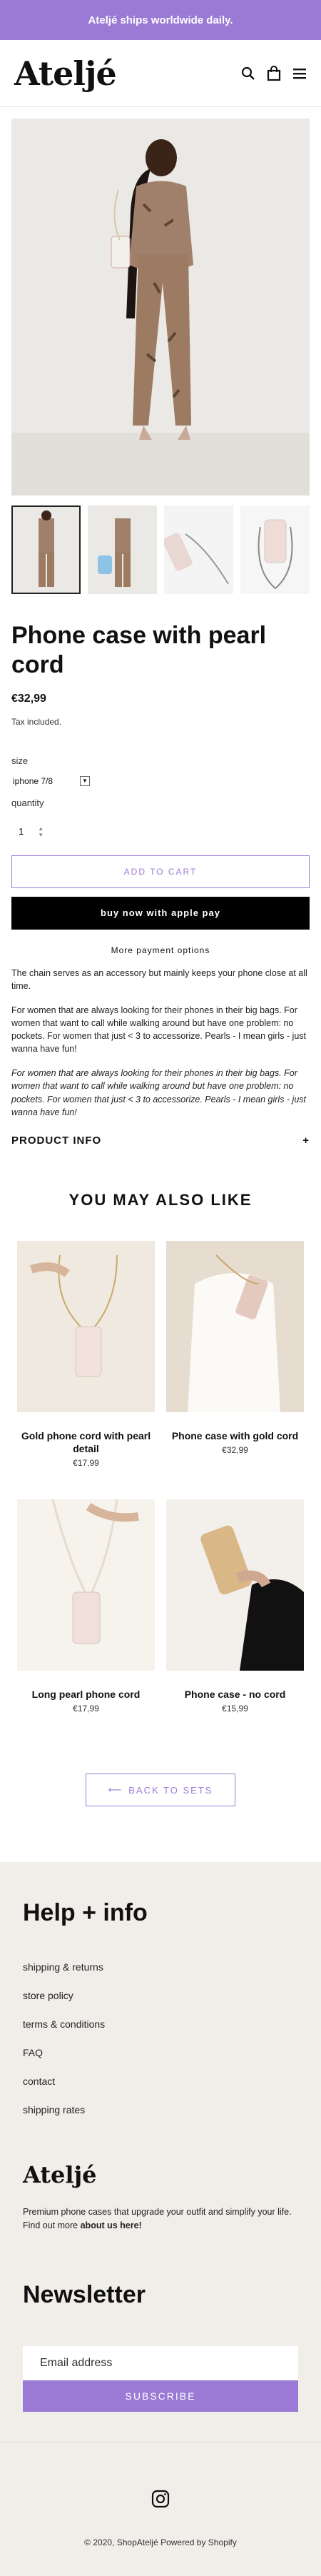 This screenshot has height=2576, width=321. I want to click on footer-brand: Ateljé, so click(60, 2175).